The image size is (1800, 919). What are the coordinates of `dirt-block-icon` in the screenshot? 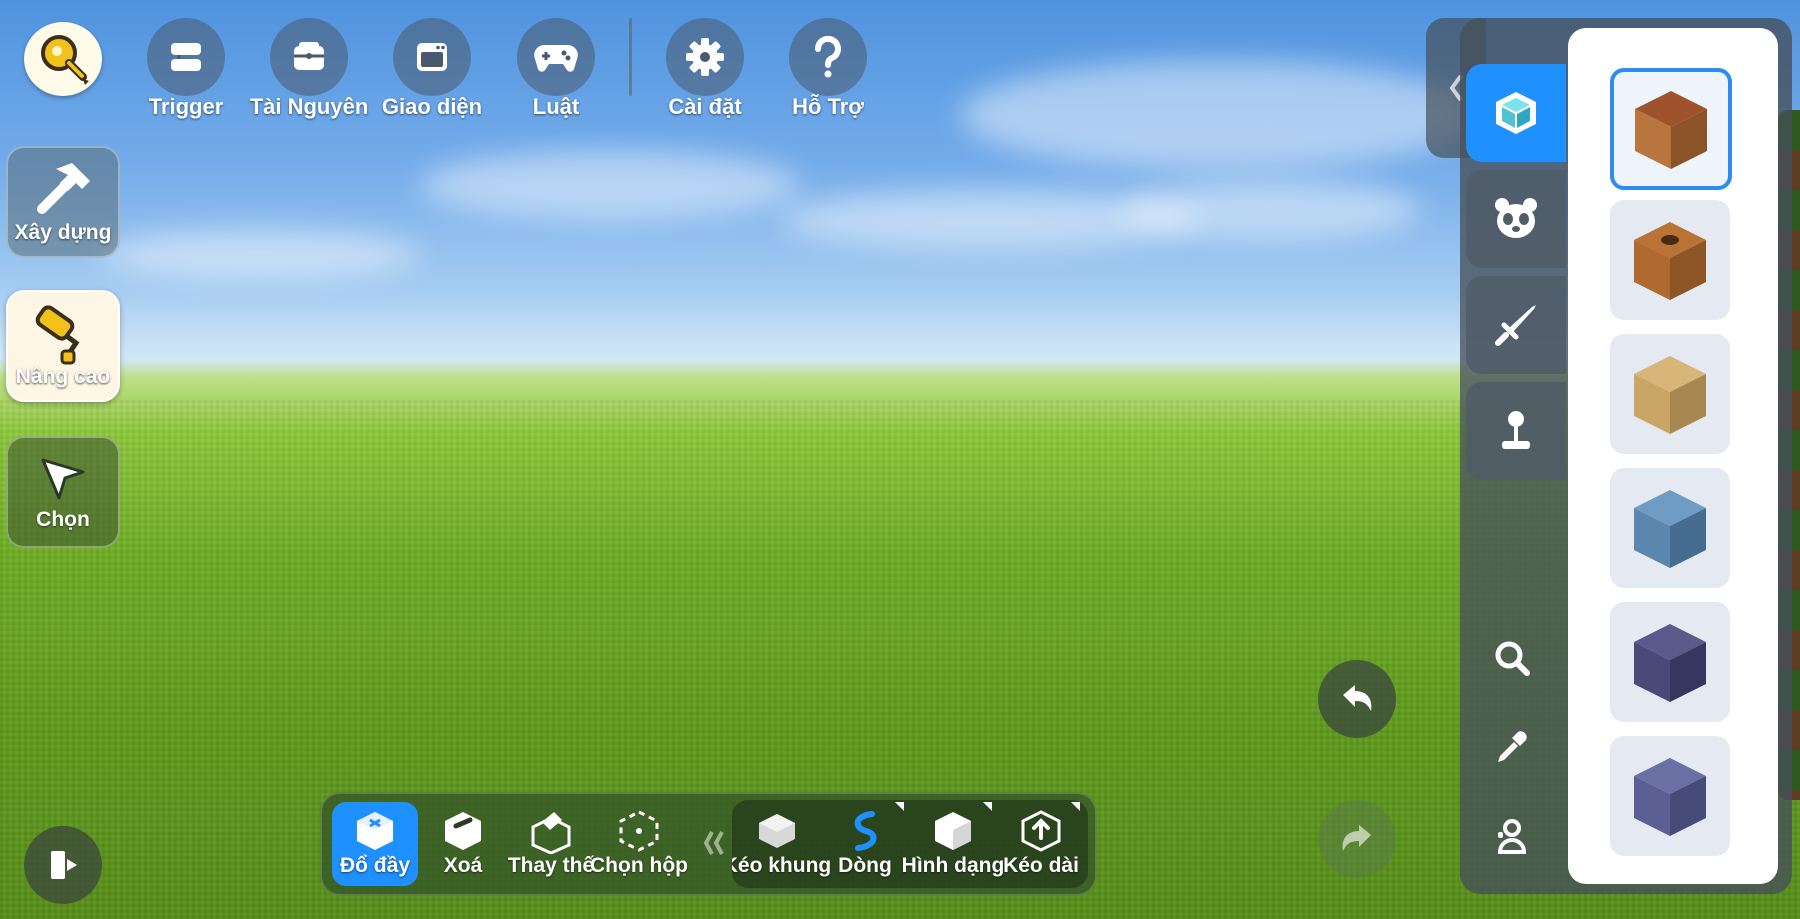 It's located at (1671, 130).